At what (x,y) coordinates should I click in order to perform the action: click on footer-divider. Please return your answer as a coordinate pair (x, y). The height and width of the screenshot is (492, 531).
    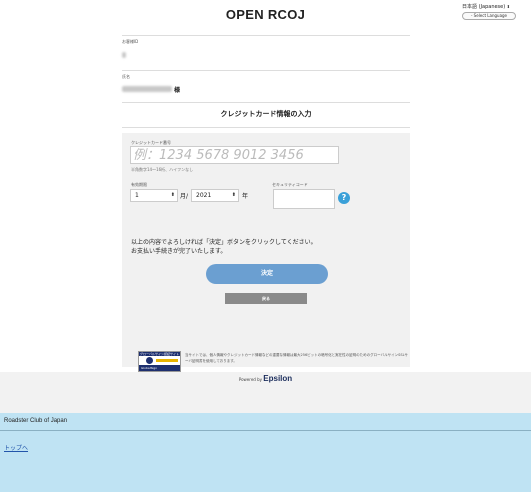
    Looking at the image, I should click on (265, 430).